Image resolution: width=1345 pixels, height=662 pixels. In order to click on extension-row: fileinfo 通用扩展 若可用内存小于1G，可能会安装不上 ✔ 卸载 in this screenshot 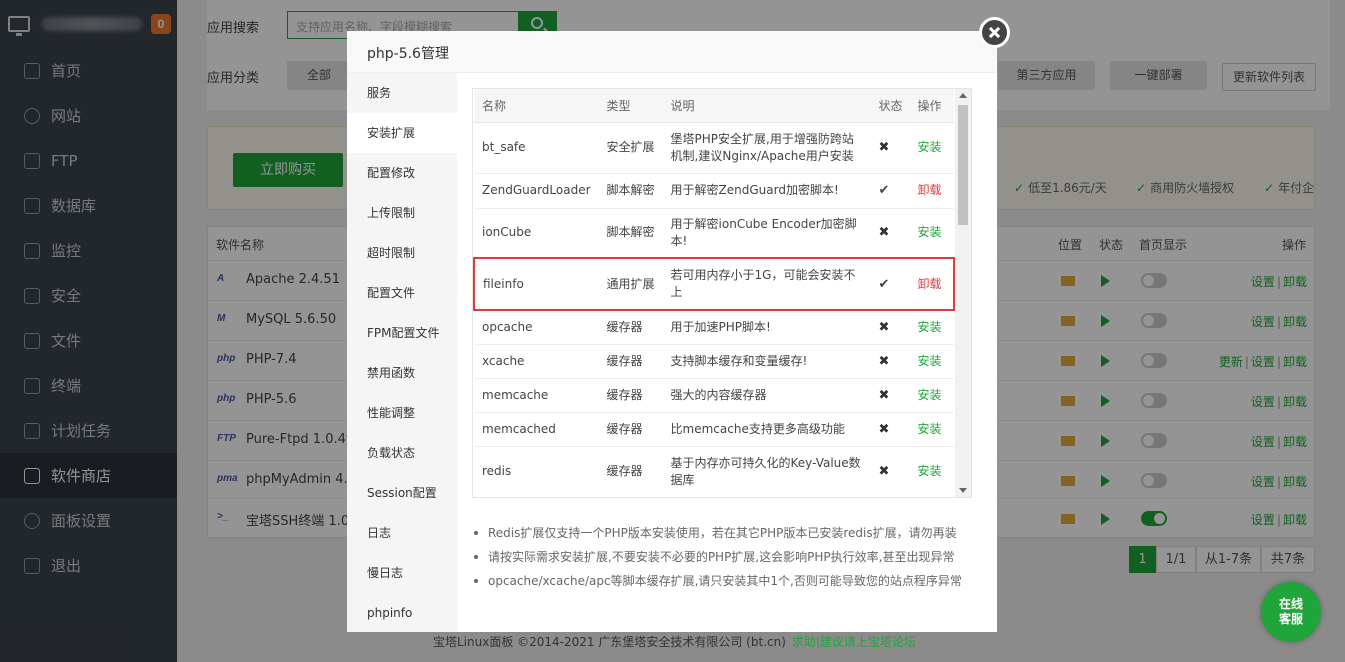, I will do `click(714, 284)`.